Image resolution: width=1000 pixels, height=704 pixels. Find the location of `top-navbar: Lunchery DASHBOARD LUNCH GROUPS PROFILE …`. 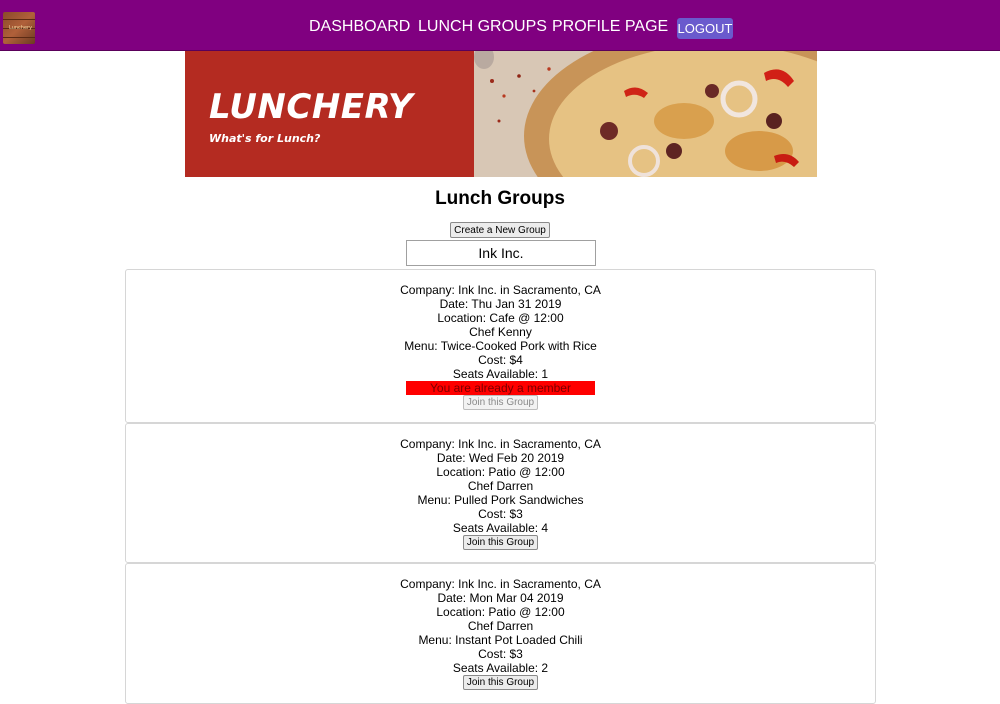

top-navbar: Lunchery DASHBOARD LUNCH GROUPS PROFILE … is located at coordinates (500, 25).